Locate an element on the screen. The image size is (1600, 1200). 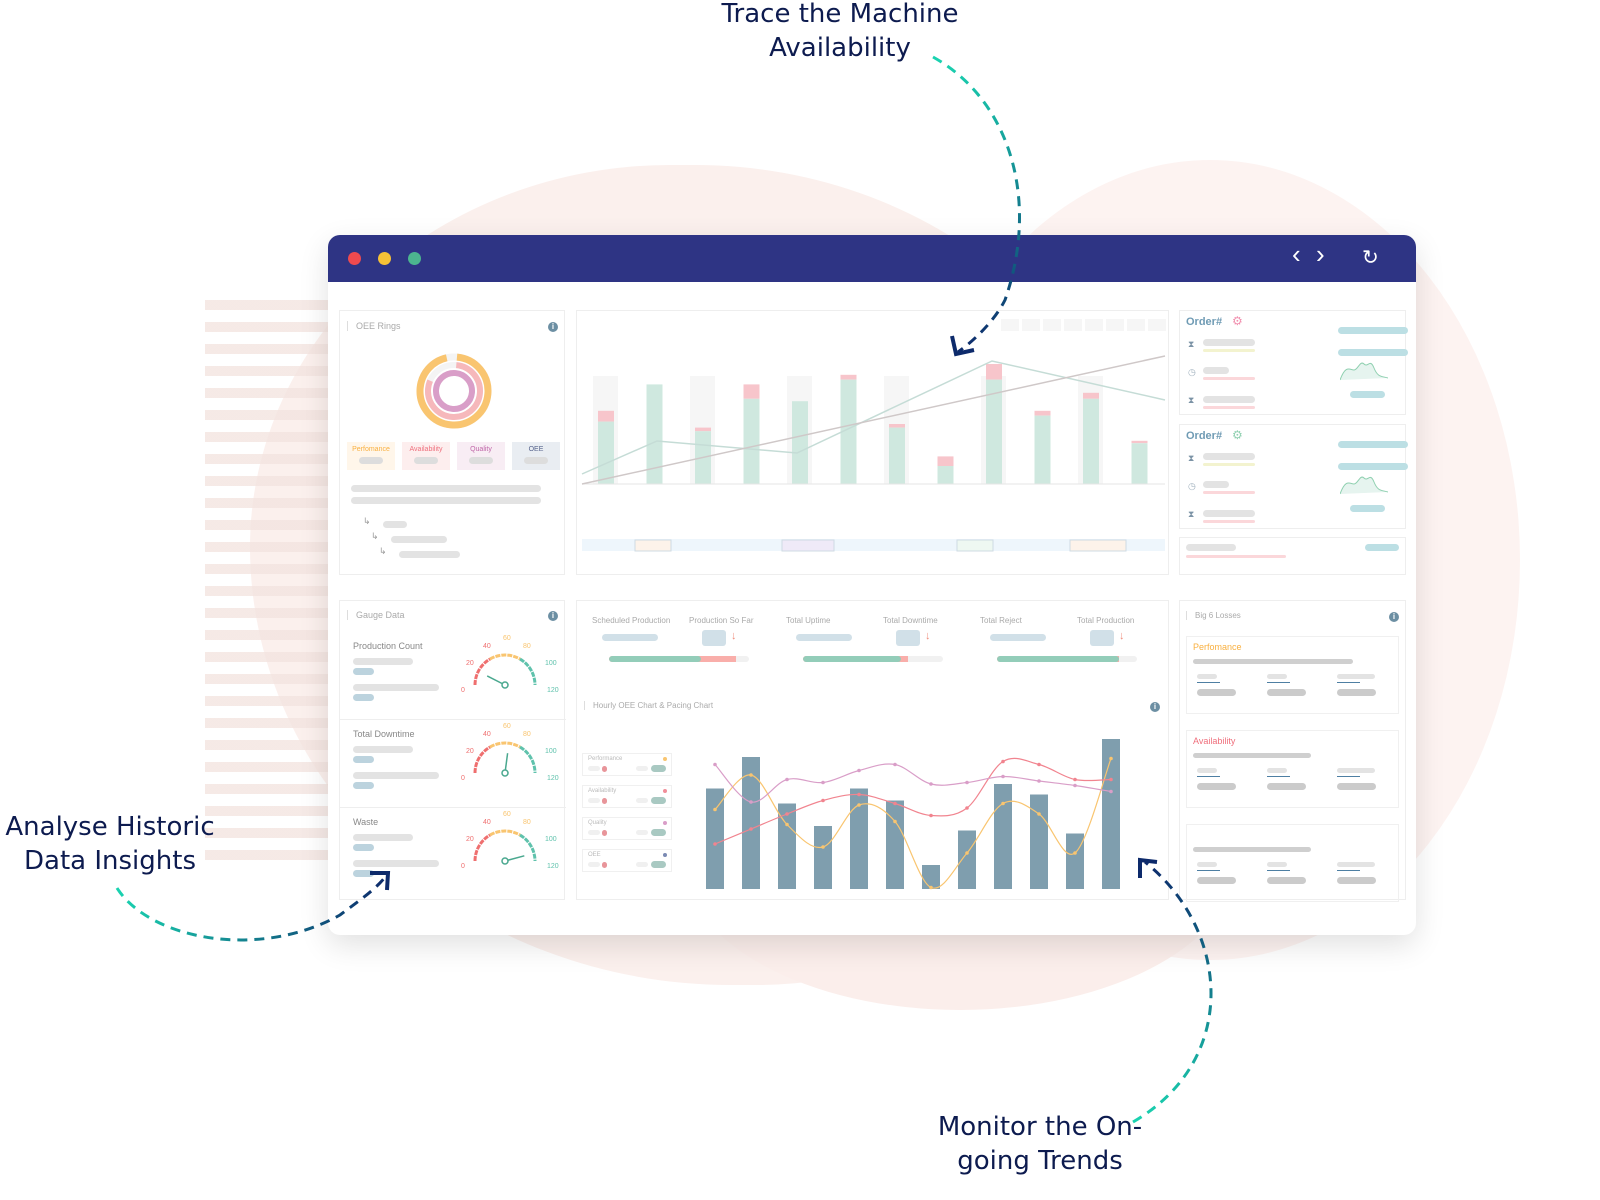
arrow-top is located at coordinates (977, 204).